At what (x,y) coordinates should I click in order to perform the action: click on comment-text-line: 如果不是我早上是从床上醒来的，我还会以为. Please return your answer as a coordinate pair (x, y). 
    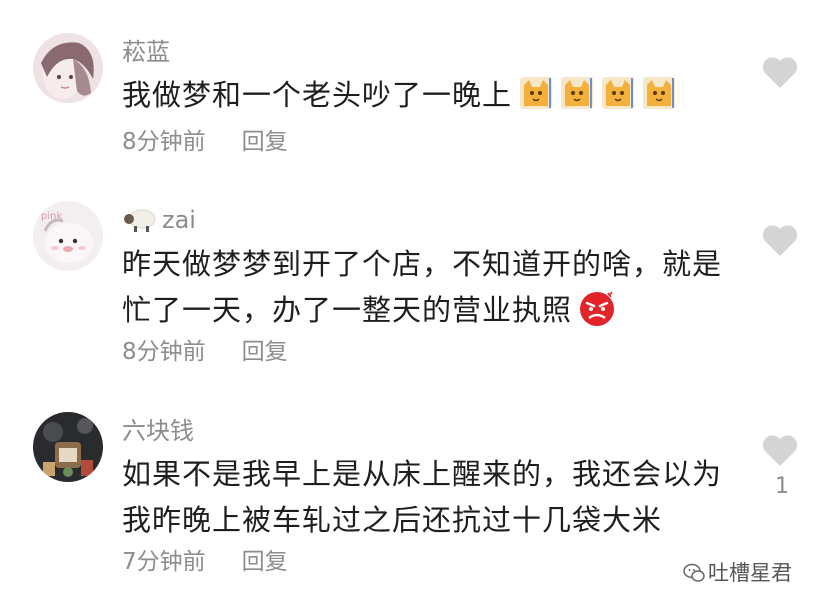
    Looking at the image, I should click on (422, 474).